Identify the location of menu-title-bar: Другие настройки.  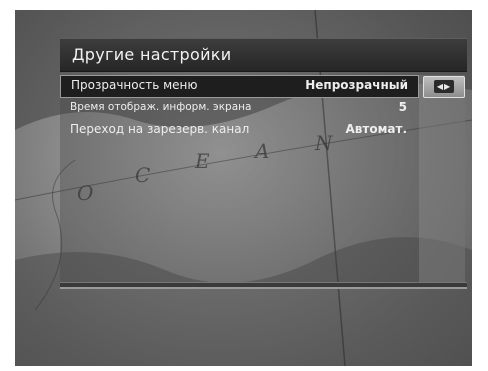
(263, 55).